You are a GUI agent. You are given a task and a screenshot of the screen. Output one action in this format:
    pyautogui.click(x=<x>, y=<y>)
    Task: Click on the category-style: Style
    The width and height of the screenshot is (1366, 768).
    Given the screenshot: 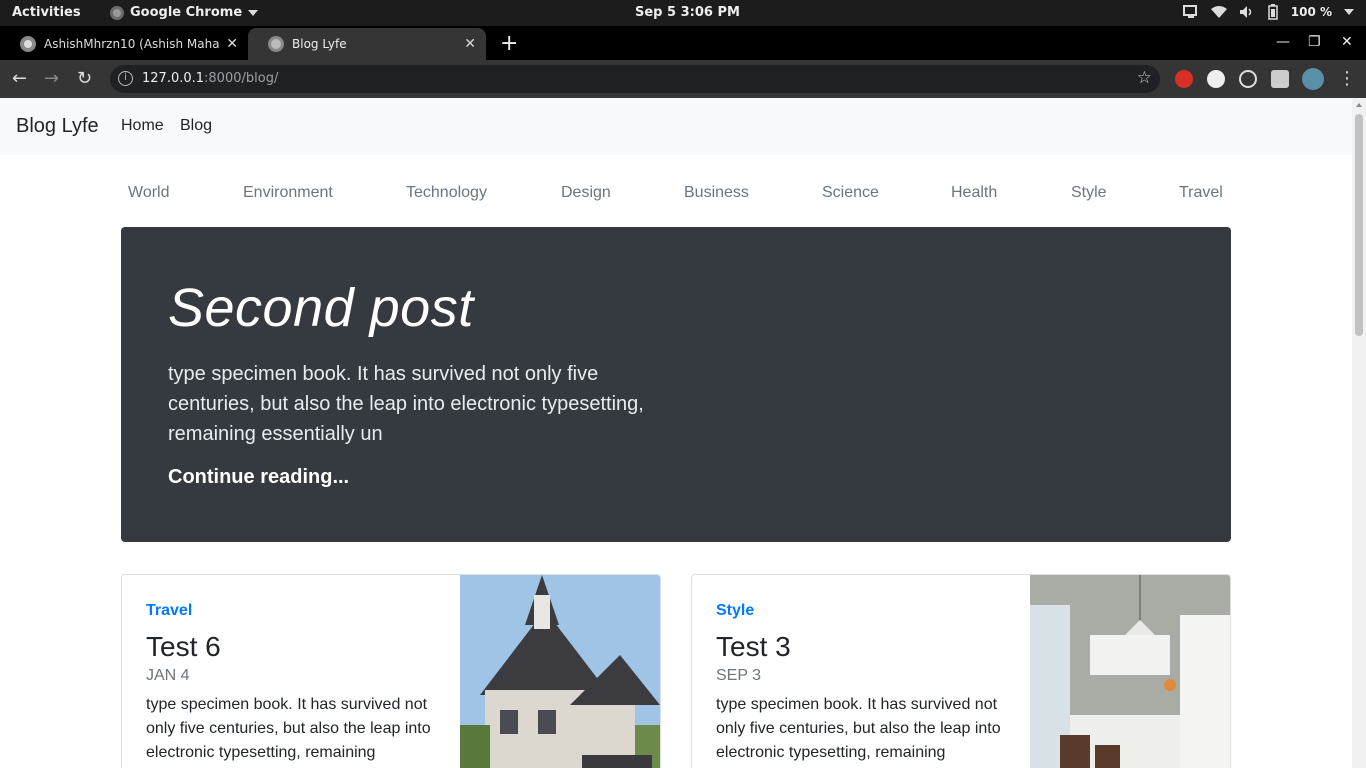 What is the action you would take?
    pyautogui.click(x=1089, y=193)
    